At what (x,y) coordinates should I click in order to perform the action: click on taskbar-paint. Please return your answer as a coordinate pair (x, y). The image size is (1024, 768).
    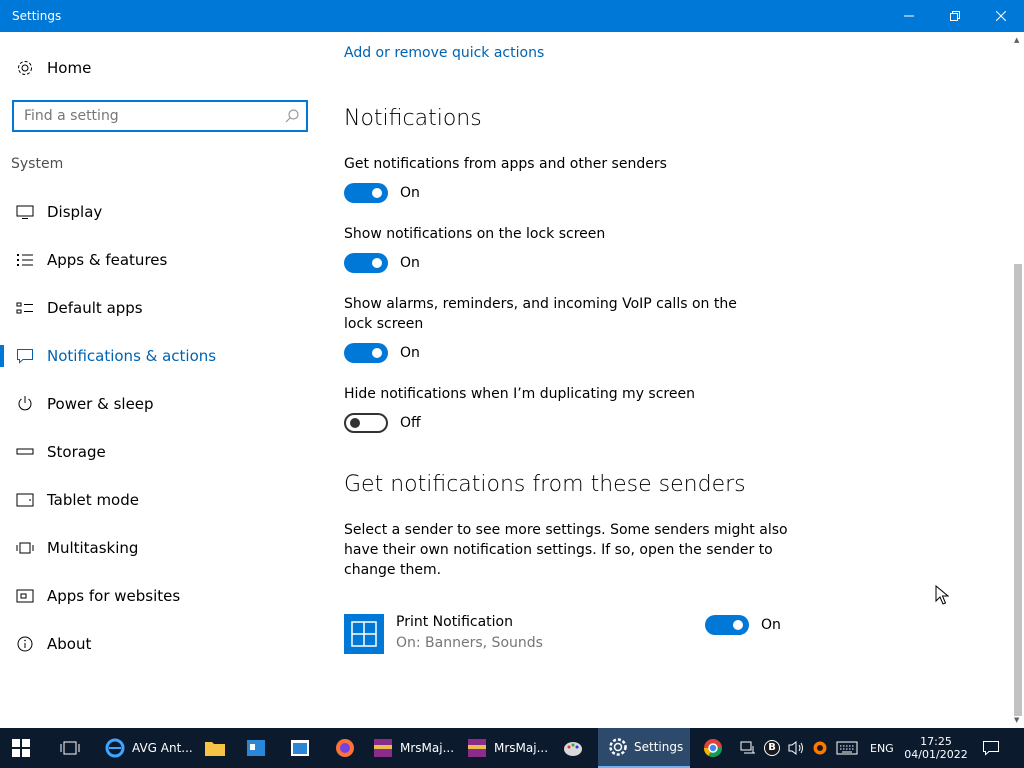
    Looking at the image, I should click on (574, 748).